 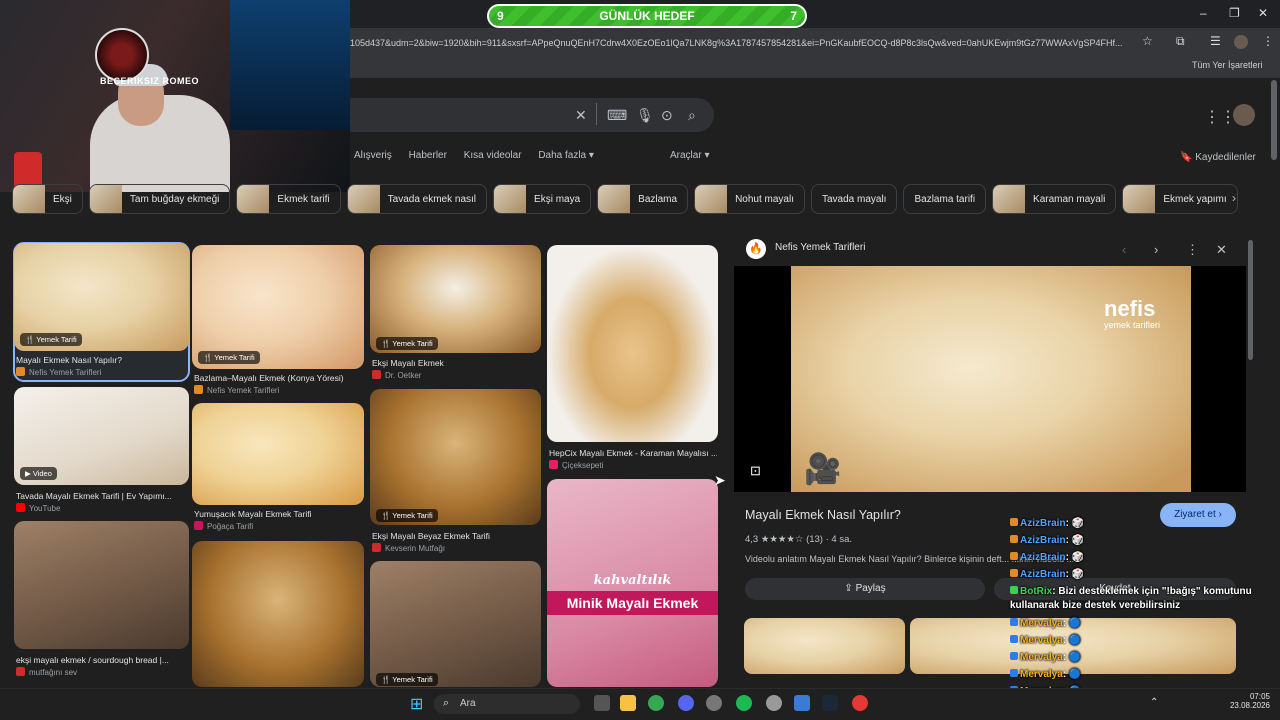 What do you see at coordinates (396, 375) in the screenshot?
I see `result-source: Dr. Oetker` at bounding box center [396, 375].